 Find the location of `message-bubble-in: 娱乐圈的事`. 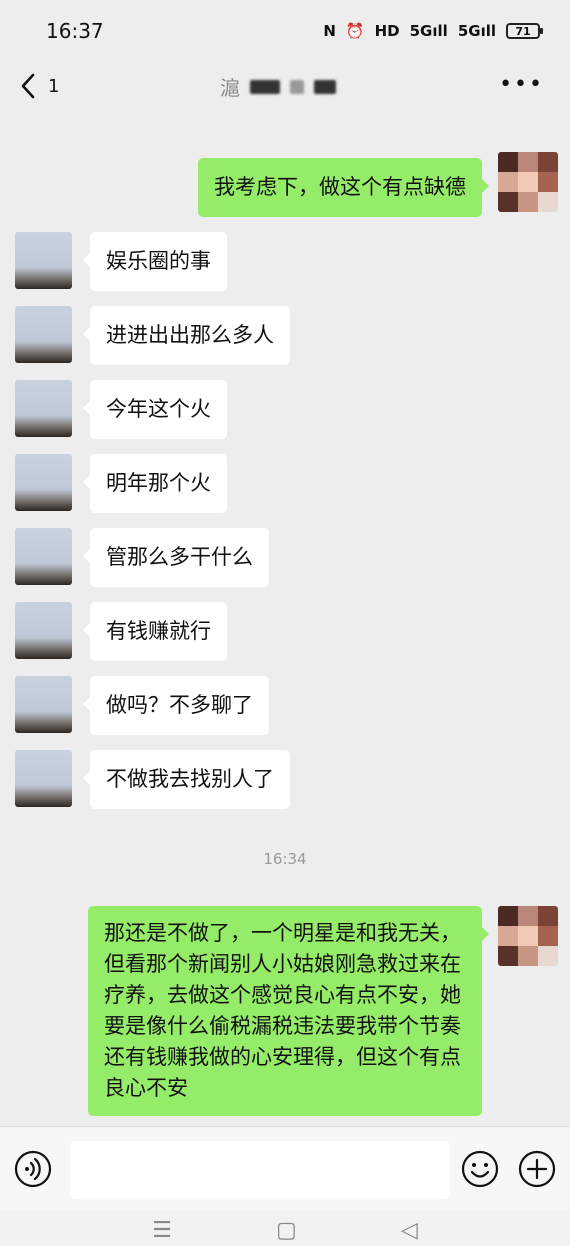

message-bubble-in: 娱乐圈的事 is located at coordinates (155, 261).